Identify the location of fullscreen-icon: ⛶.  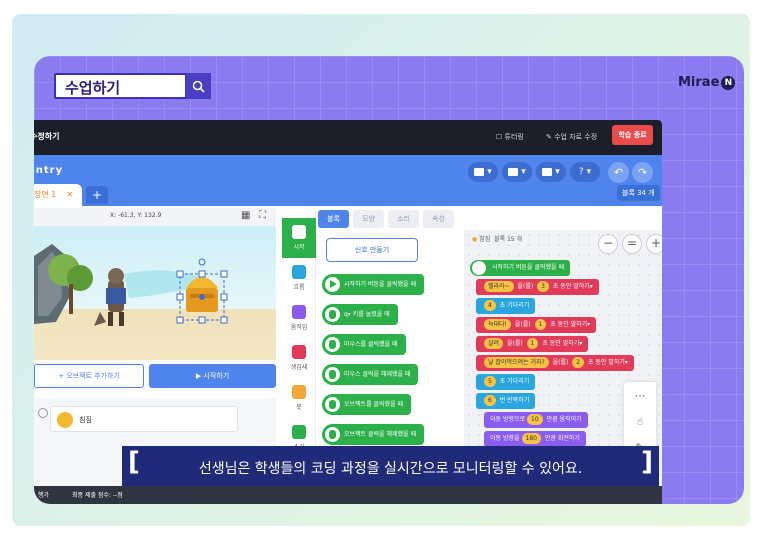
(262, 215).